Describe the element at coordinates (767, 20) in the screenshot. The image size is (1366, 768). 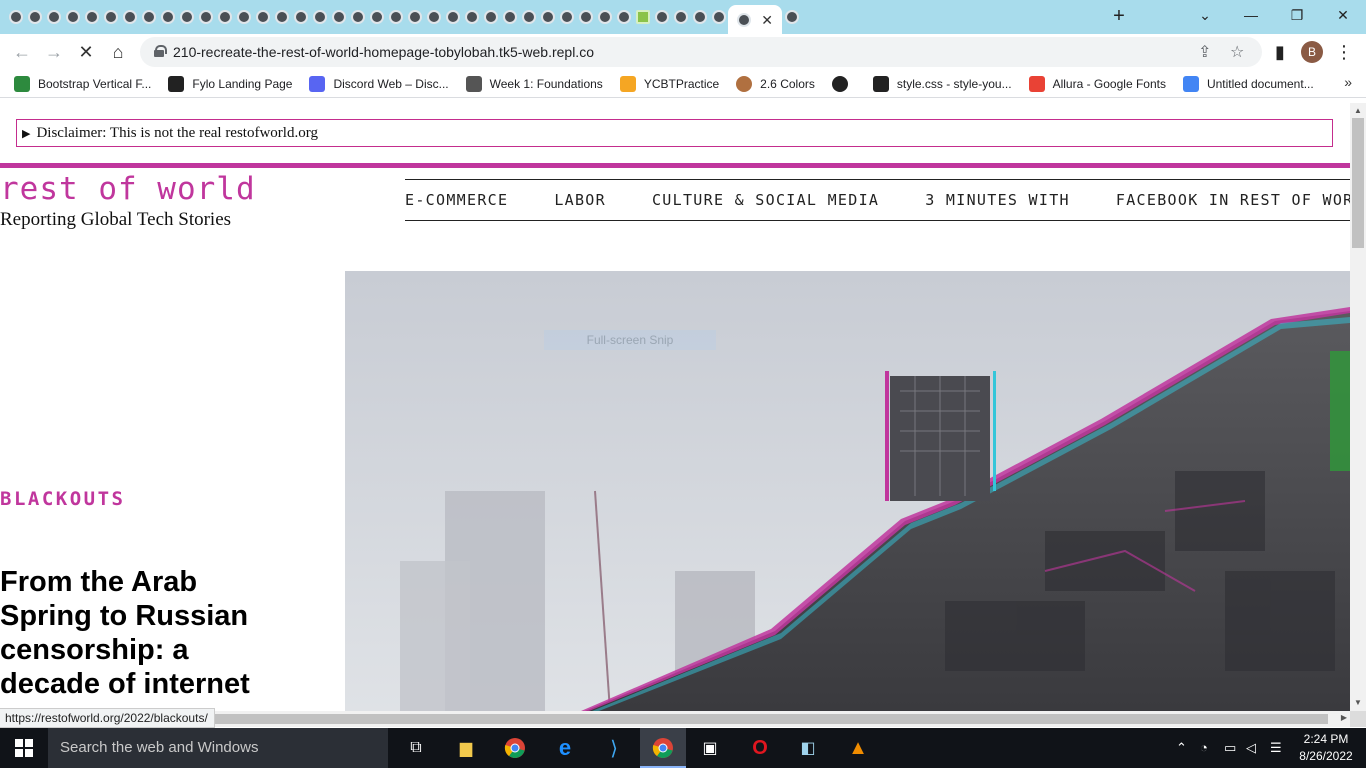
I see `close-tab-icon: ✕` at that location.